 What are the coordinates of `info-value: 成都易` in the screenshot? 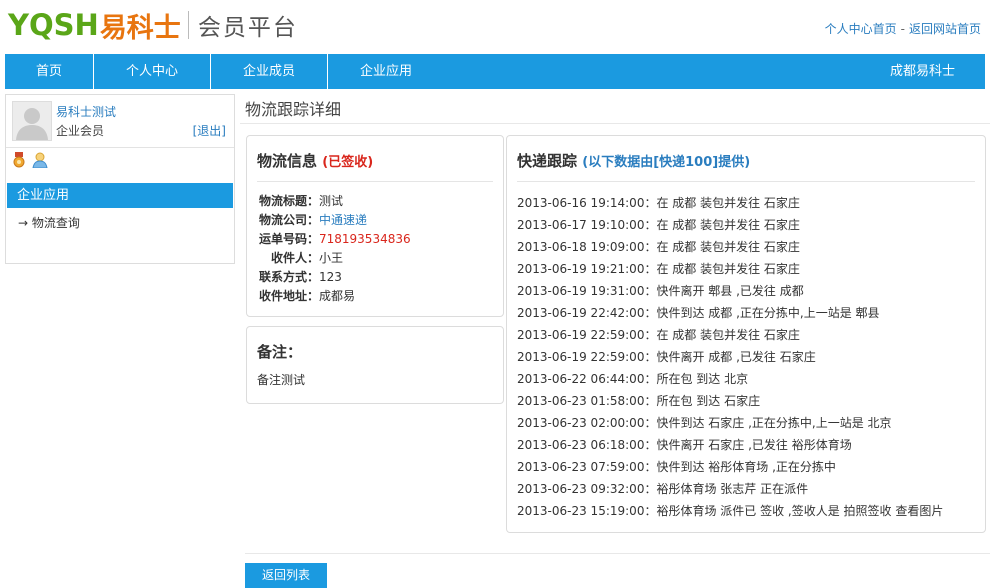 It's located at (337, 296).